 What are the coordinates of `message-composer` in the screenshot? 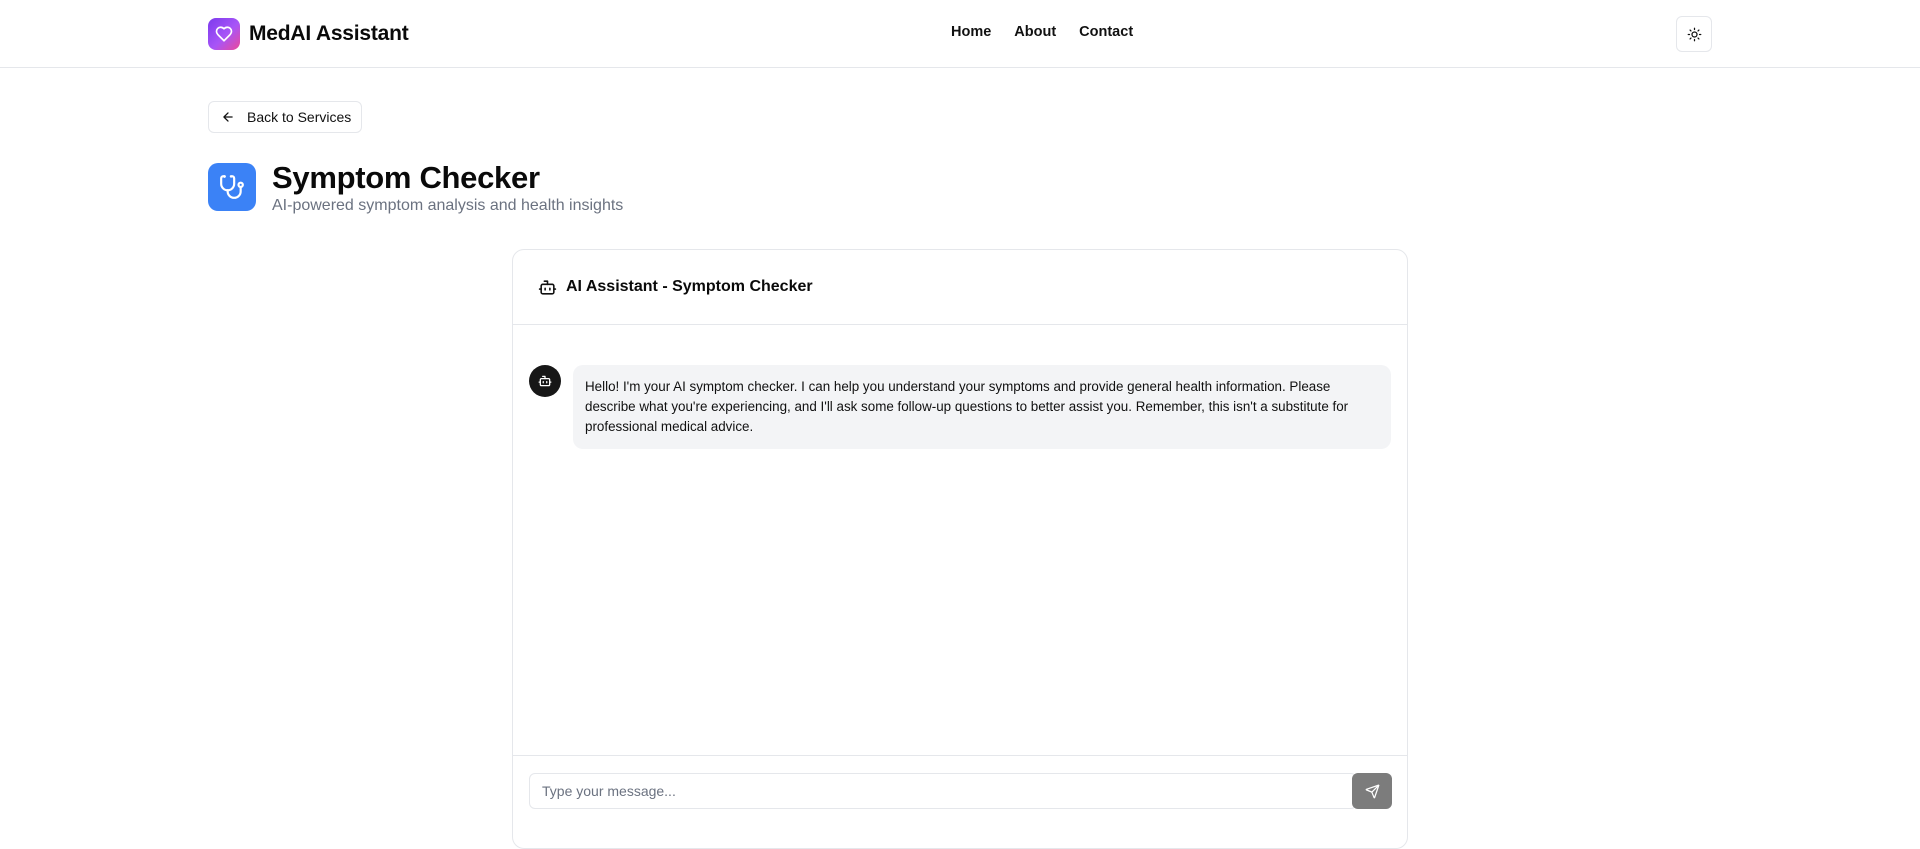 It's located at (960, 801).